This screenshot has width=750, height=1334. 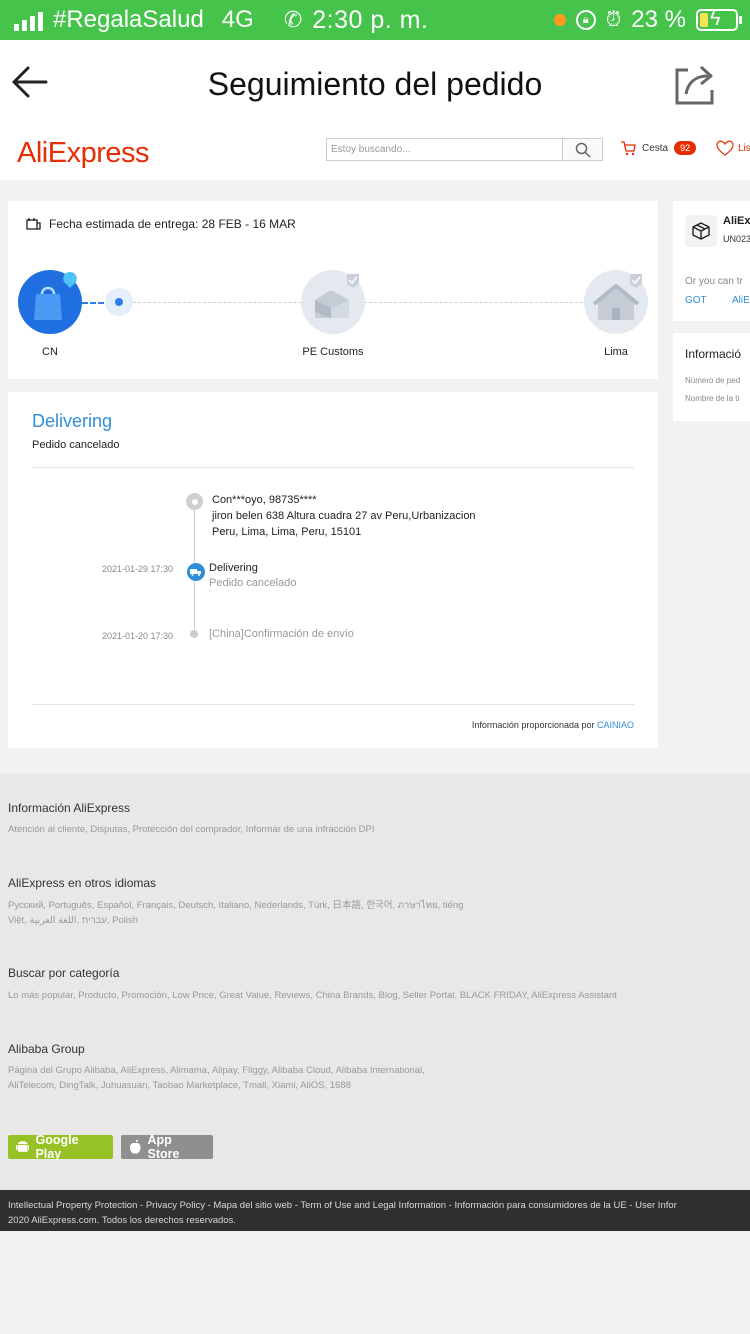 What do you see at coordinates (82, 883) in the screenshot?
I see `footer-heading: AliExpress en otros idiomas` at bounding box center [82, 883].